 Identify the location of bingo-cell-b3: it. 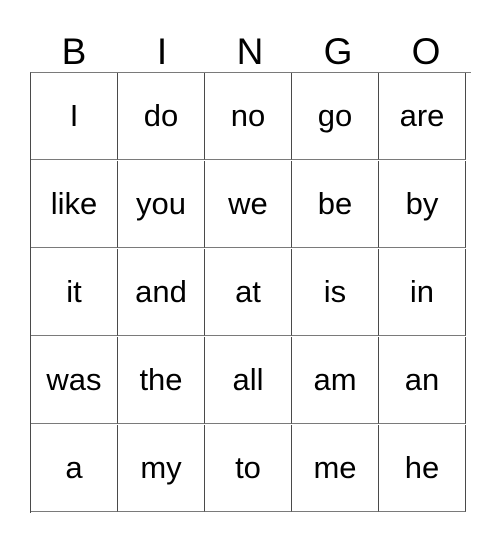
(74, 292).